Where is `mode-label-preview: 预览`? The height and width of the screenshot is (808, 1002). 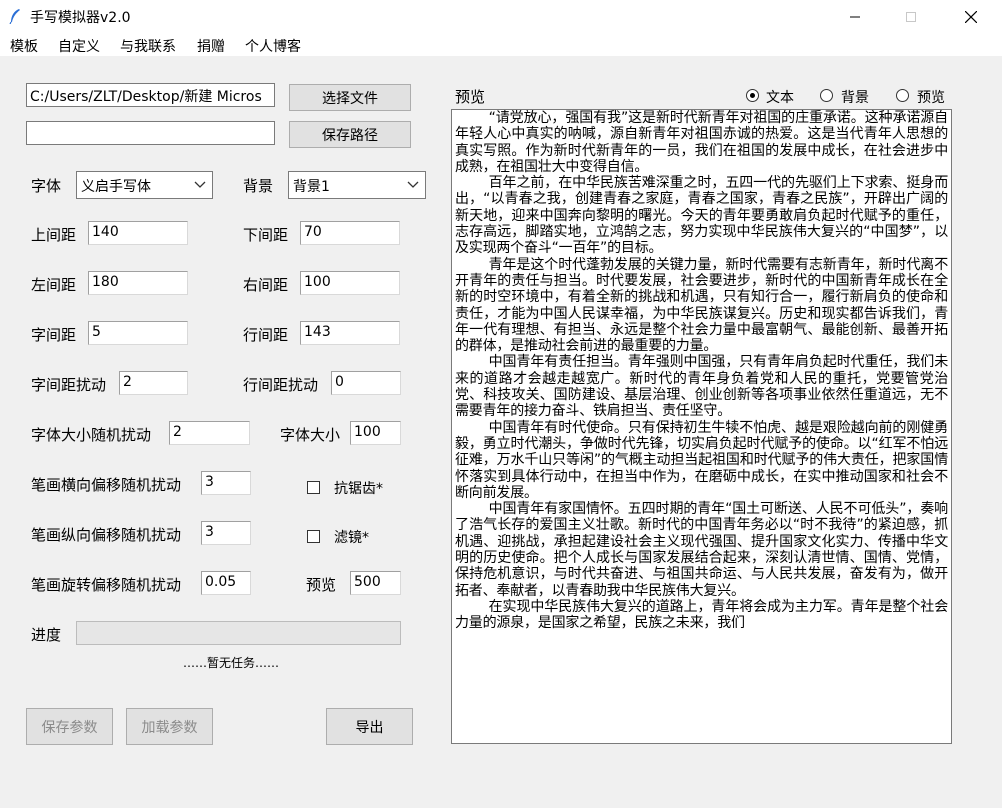
mode-label-preview: 预览 is located at coordinates (931, 98).